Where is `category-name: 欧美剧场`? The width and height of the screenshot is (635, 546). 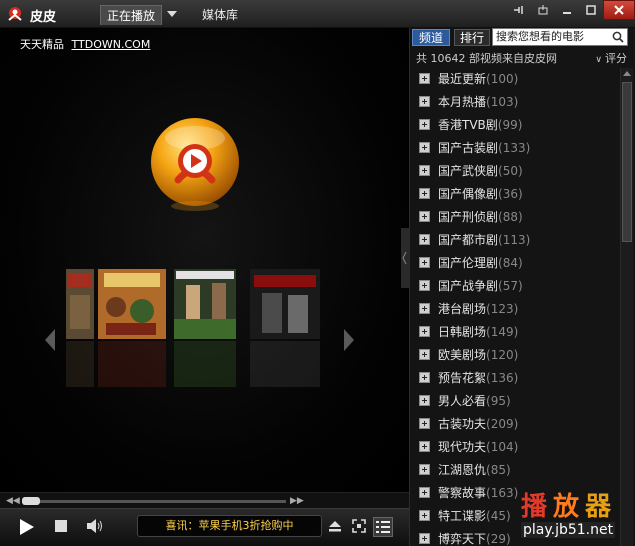
category-name: 欧美剧场 is located at coordinates (462, 355).